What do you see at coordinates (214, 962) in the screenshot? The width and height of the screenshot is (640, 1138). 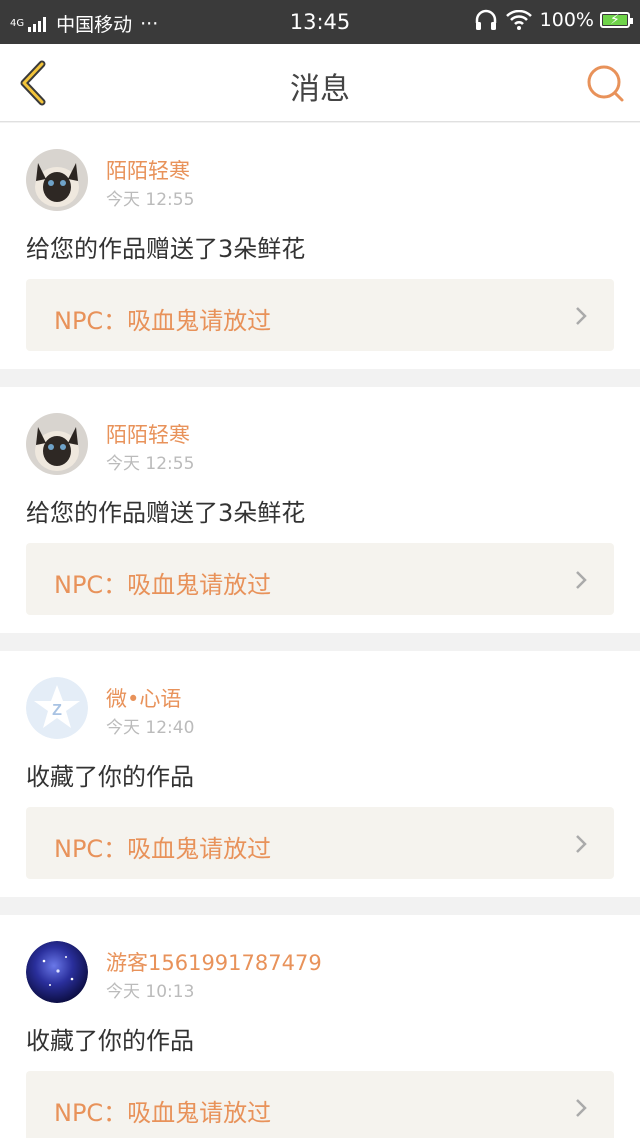 I see `username: 游客1561991787479` at bounding box center [214, 962].